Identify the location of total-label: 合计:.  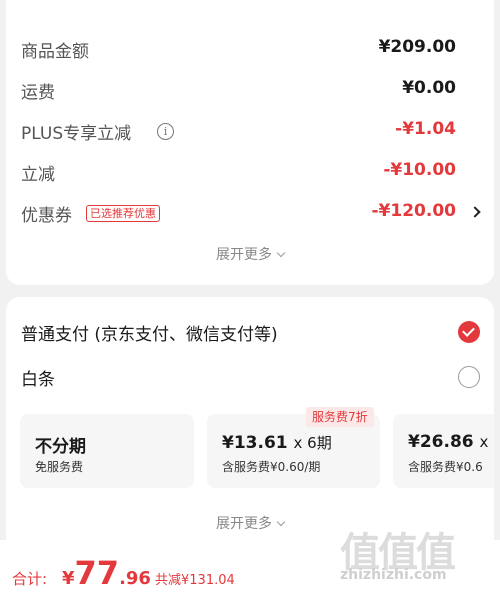
(30, 579).